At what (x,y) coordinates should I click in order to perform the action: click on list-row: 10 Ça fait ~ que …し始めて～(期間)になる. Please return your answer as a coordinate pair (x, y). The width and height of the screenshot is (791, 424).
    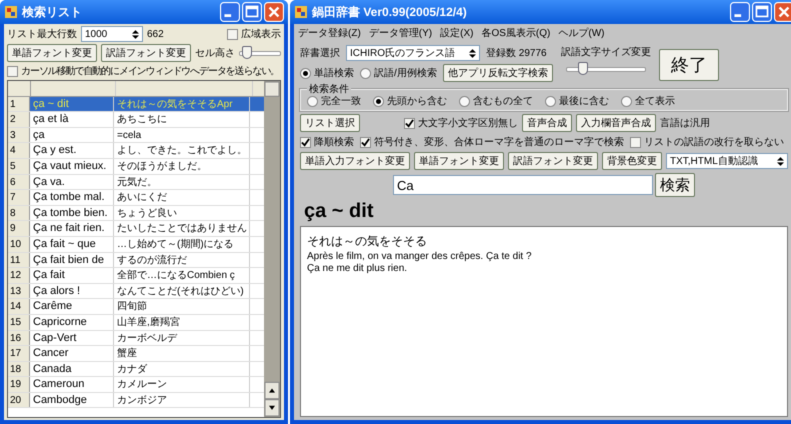
    Looking at the image, I should click on (136, 244).